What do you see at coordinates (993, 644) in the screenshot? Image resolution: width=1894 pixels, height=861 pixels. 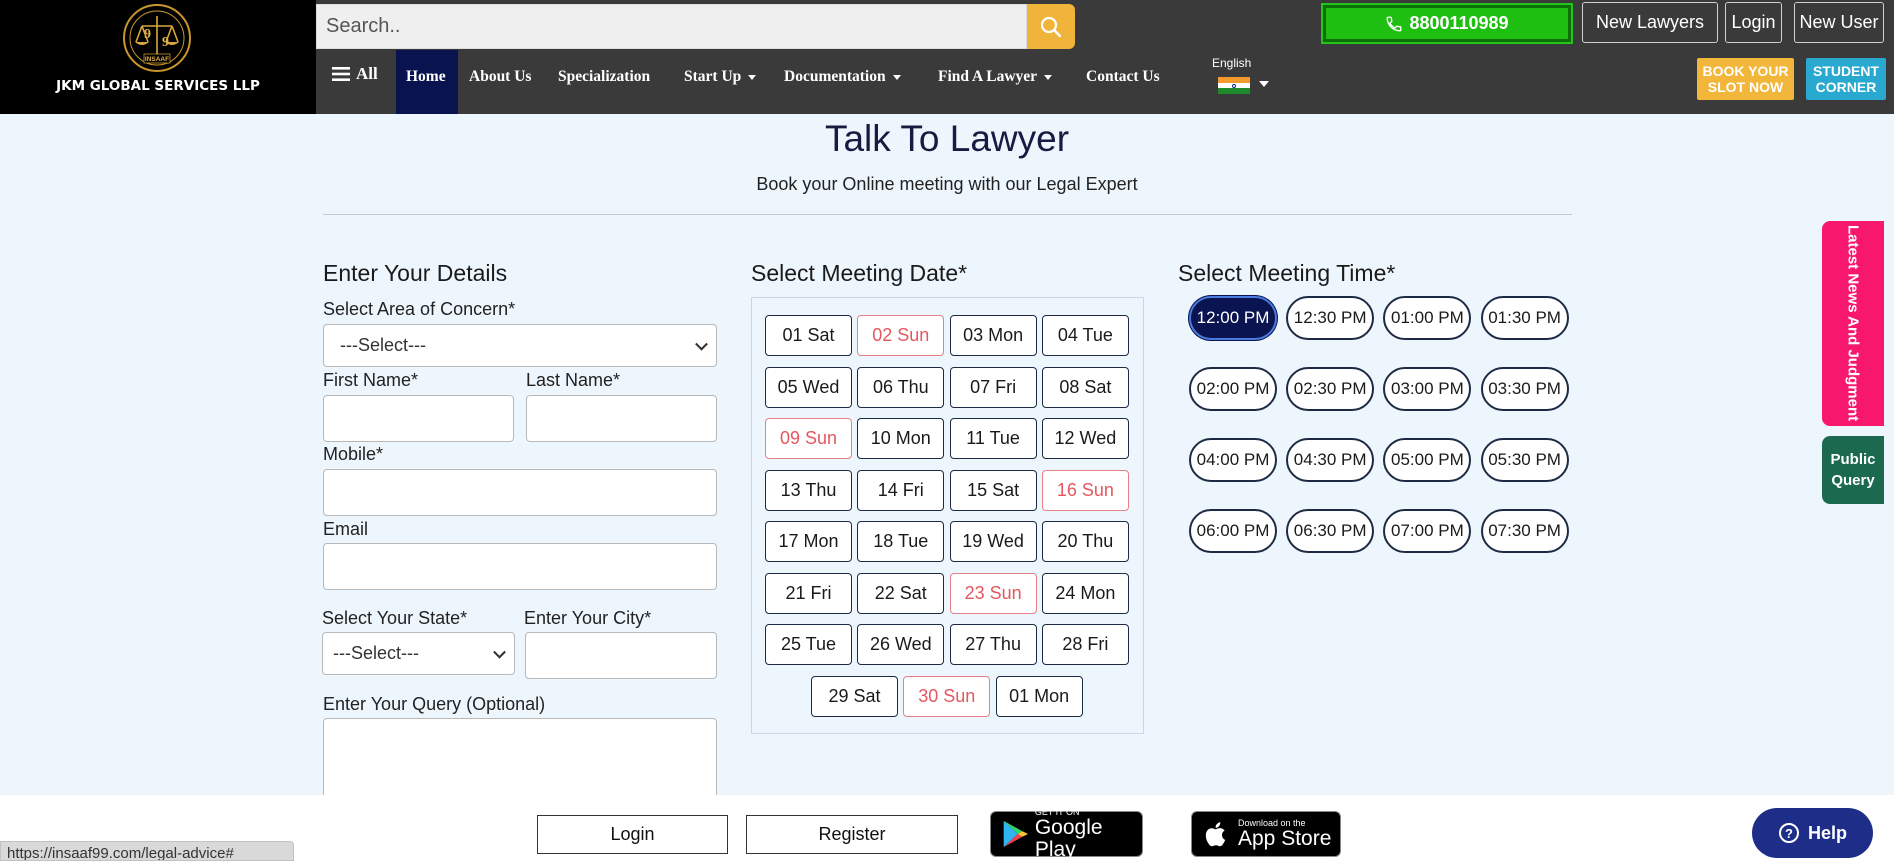 I see `date-option: 27 Thu` at bounding box center [993, 644].